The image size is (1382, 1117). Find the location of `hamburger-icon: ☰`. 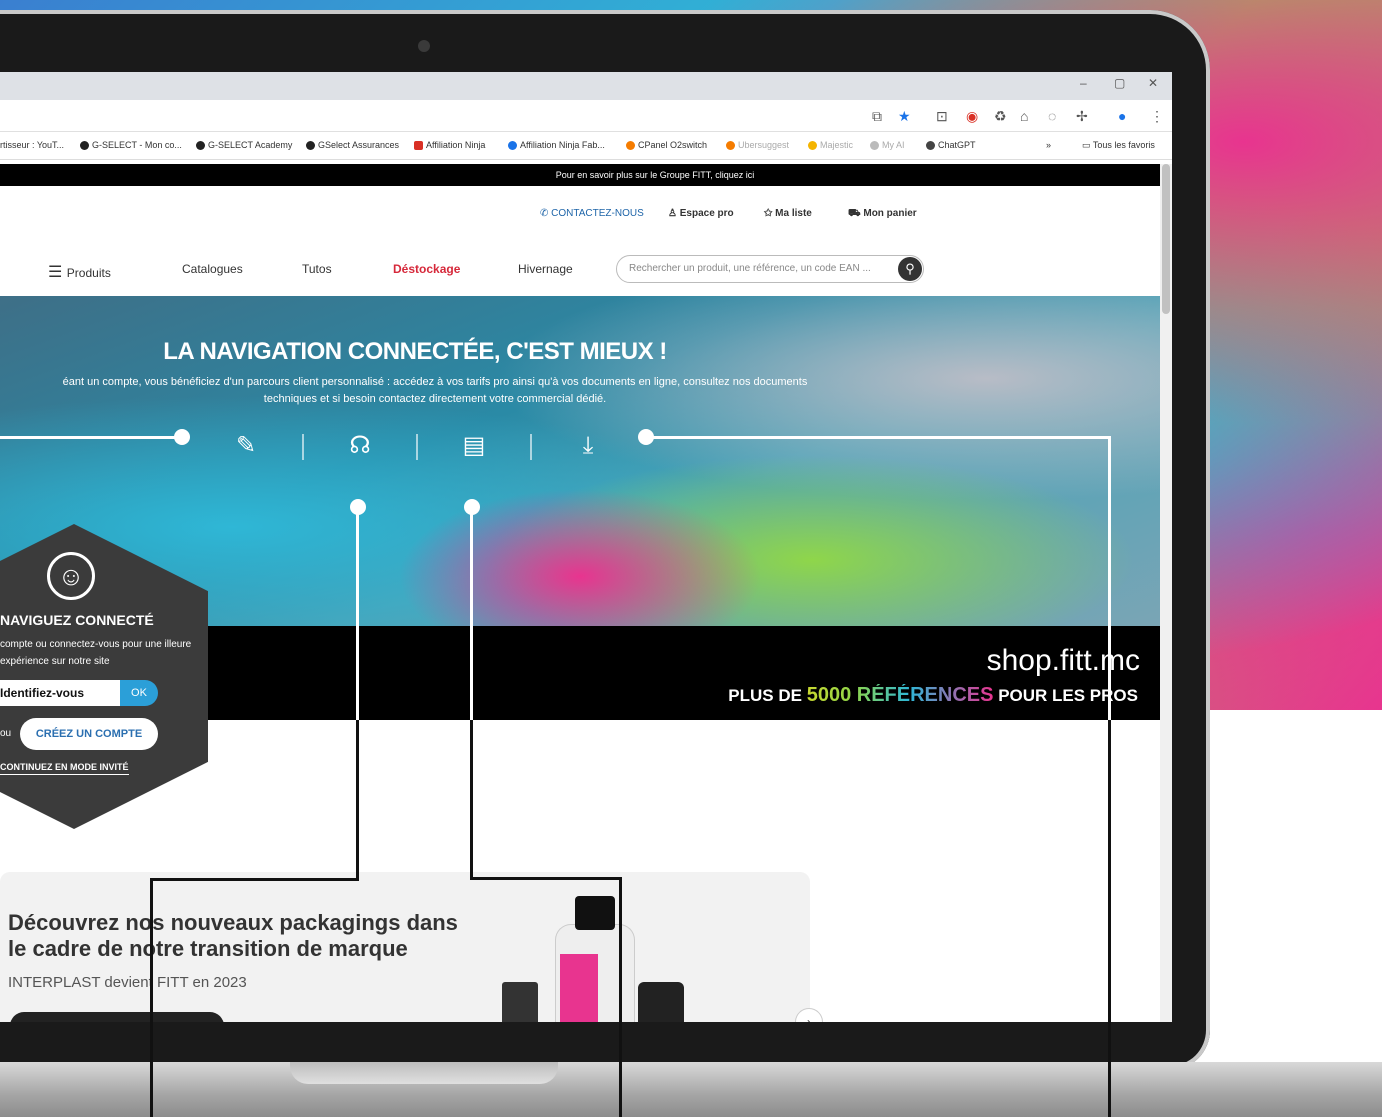

hamburger-icon: ☰ is located at coordinates (57, 272).